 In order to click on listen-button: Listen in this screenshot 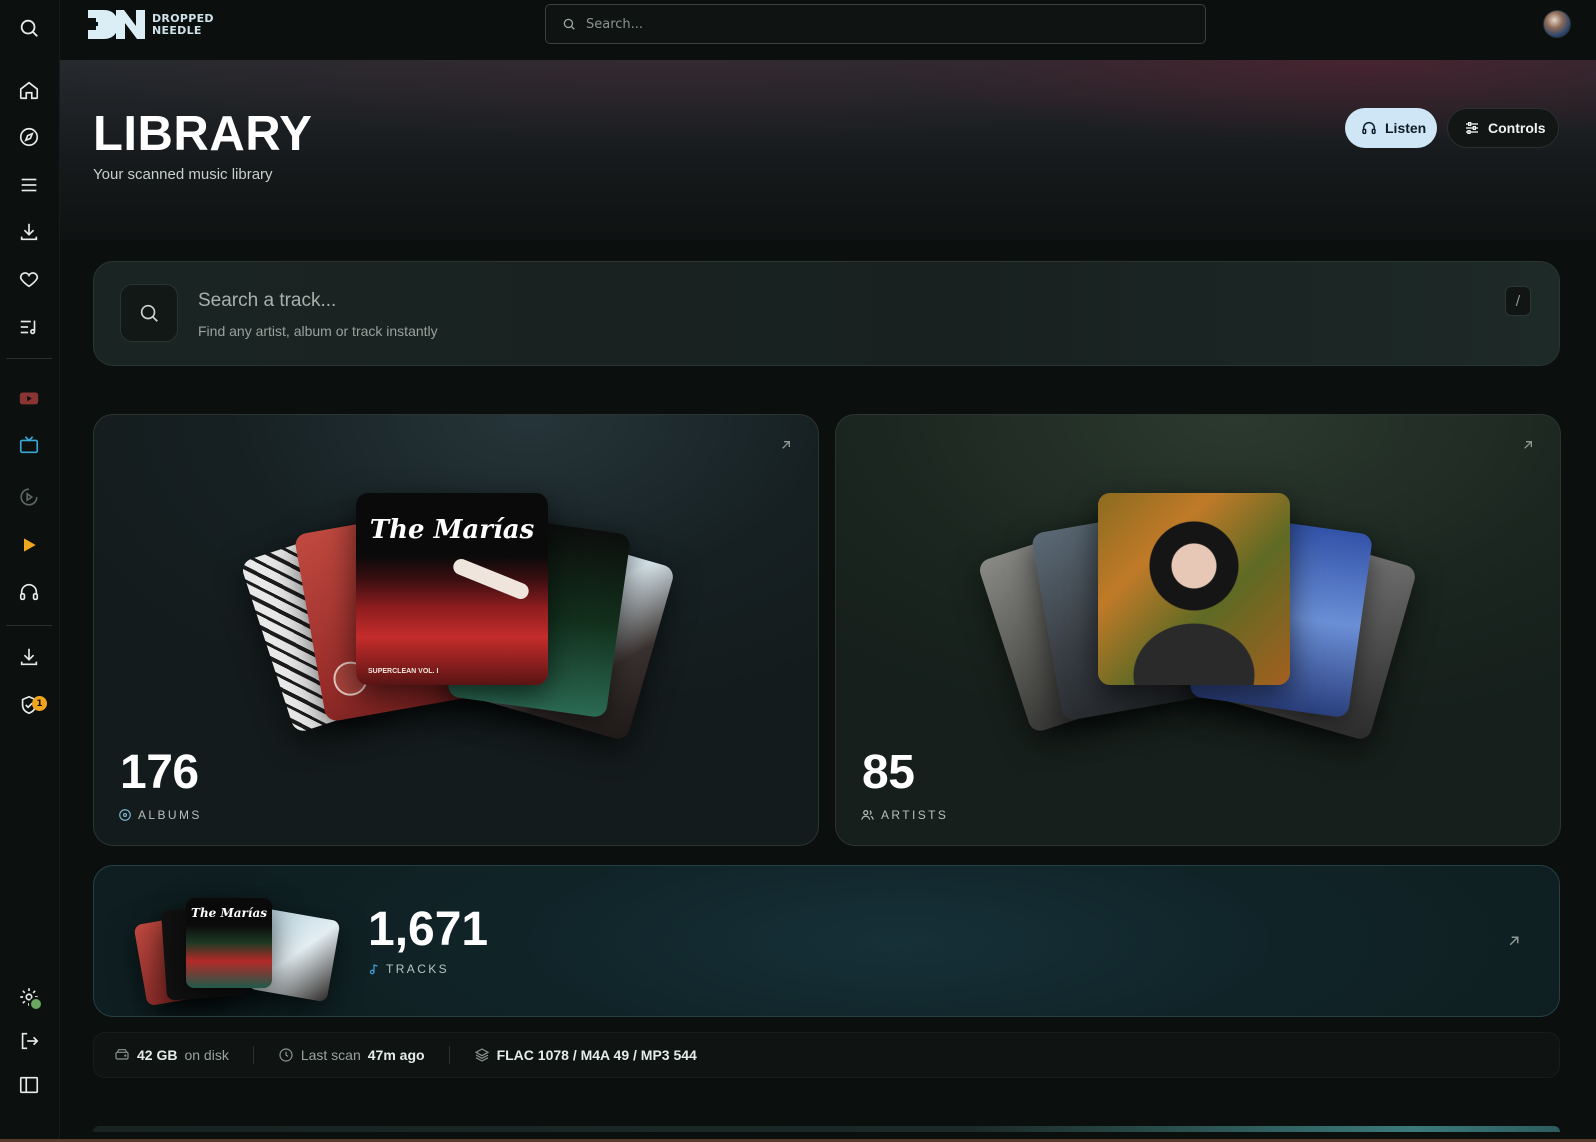, I will do `click(1391, 128)`.